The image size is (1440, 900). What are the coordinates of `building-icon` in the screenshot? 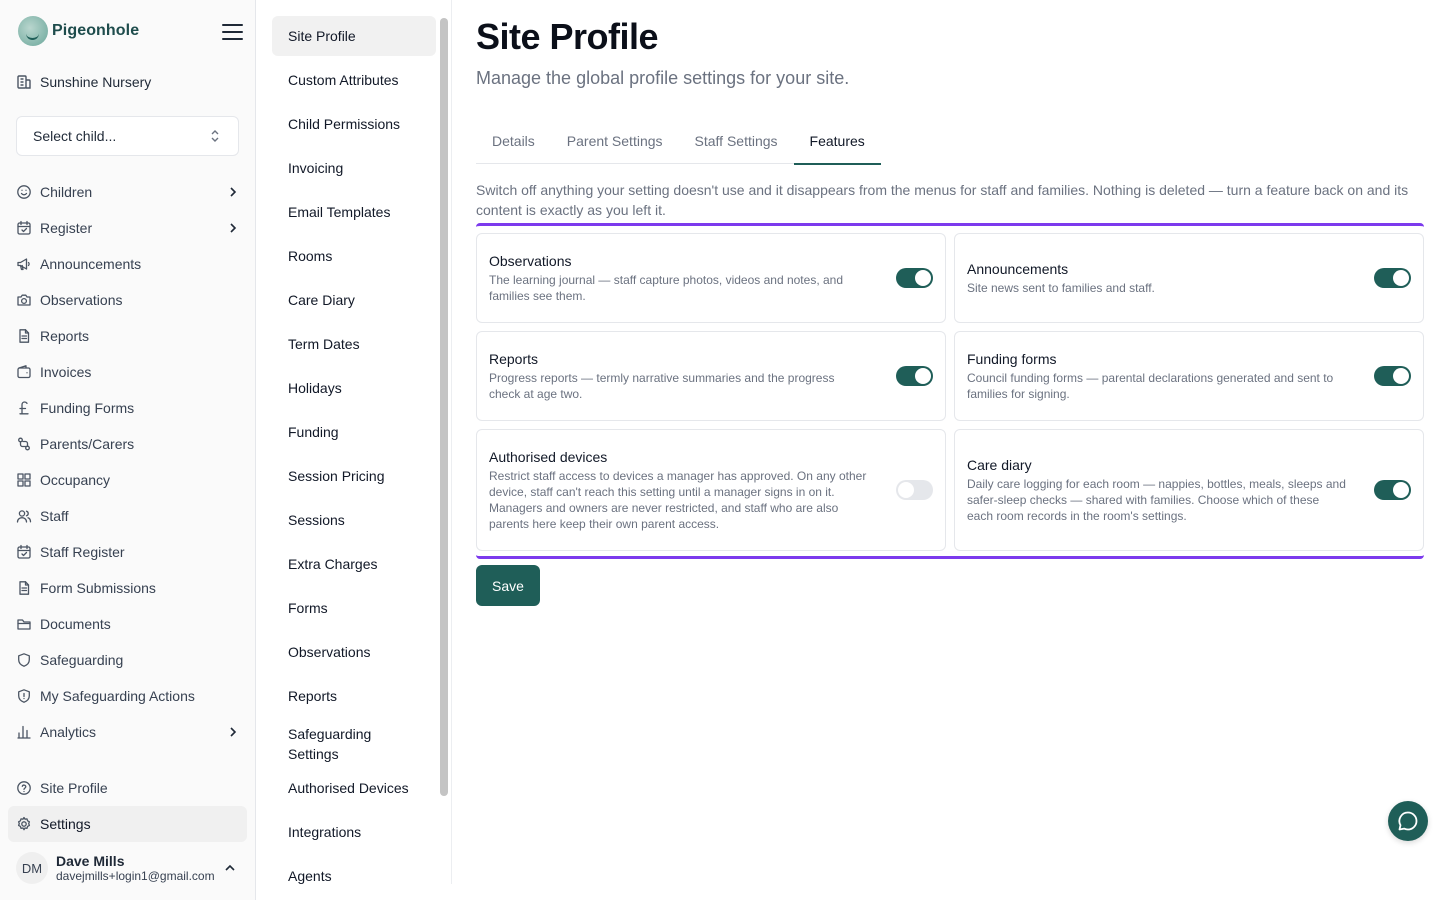 It's located at (24, 82).